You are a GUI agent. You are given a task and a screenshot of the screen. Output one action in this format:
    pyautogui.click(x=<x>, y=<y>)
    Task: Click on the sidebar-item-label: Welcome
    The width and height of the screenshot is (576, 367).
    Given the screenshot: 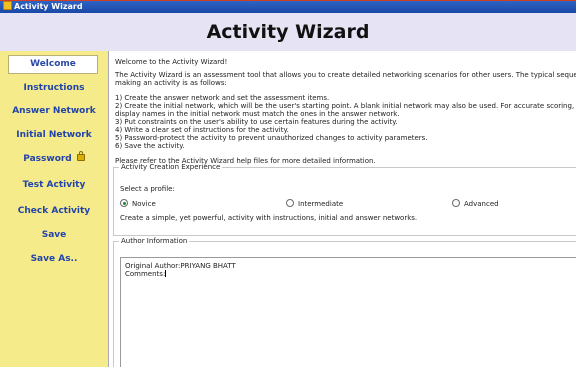 What is the action you would take?
    pyautogui.click(x=53, y=64)
    